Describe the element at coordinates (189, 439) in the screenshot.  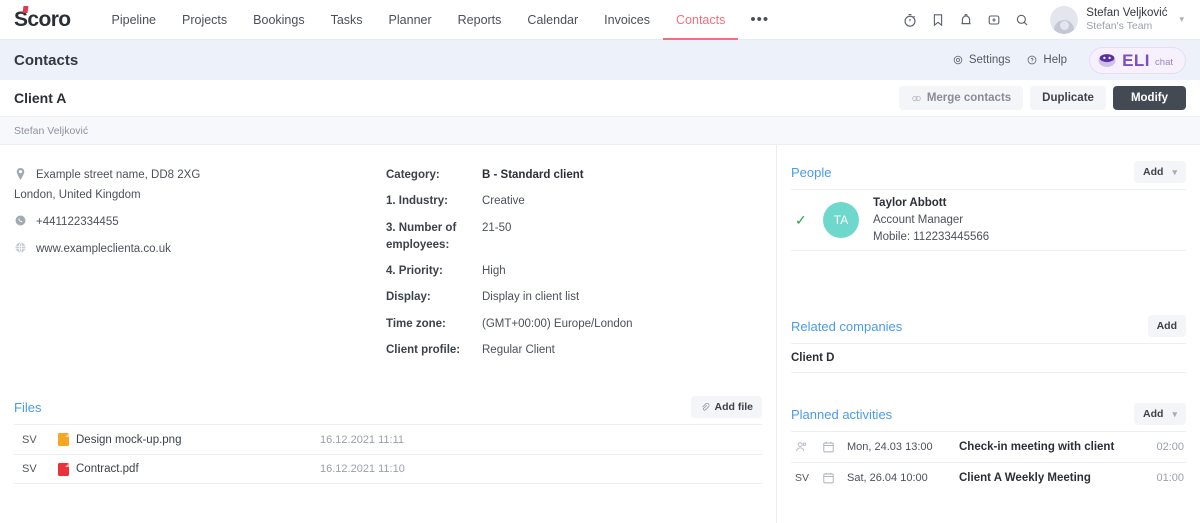
I see `file-name-cell: Design mock-up.png` at that location.